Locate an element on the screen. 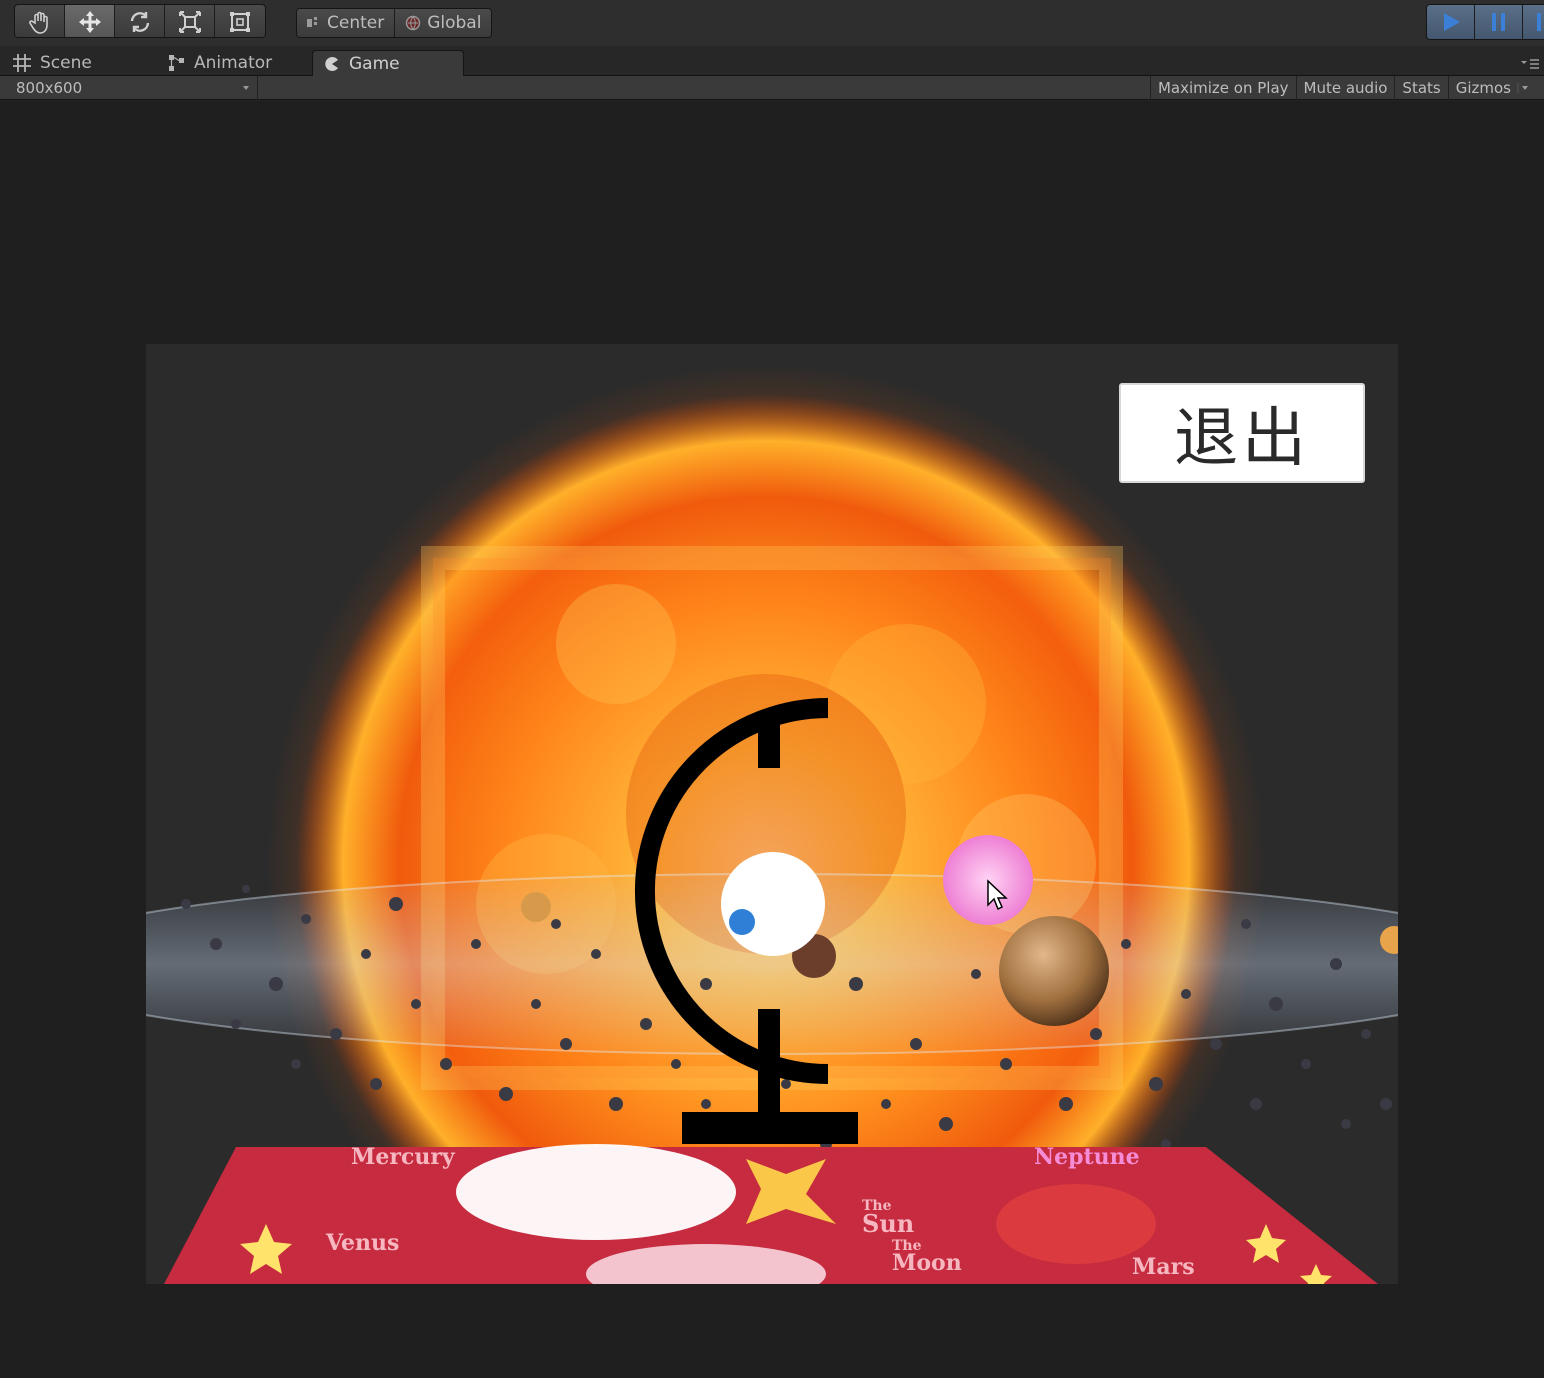  move-tool-button is located at coordinates (90, 21).